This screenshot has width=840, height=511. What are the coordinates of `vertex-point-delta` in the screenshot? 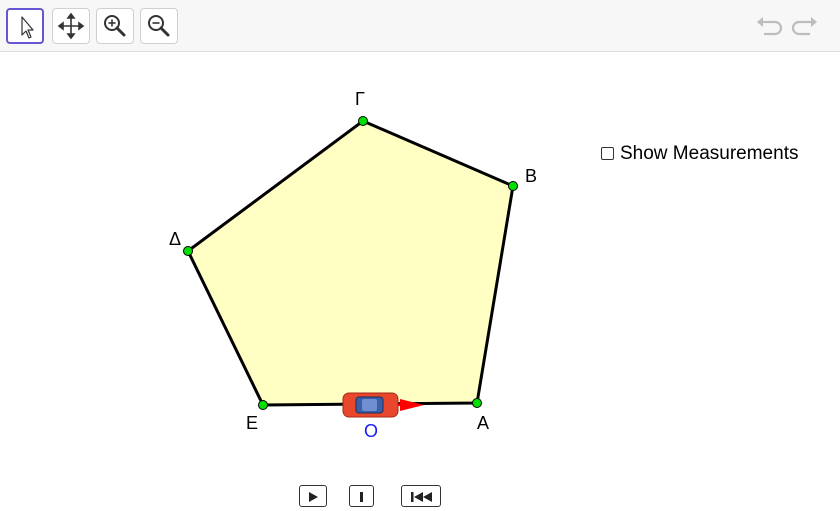 It's located at (188, 251).